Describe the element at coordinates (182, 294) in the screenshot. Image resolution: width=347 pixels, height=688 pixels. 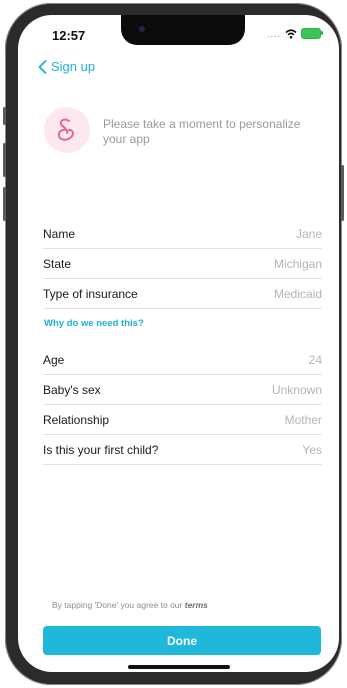
I see `insurance-row: Type of insurance Medicaid` at that location.